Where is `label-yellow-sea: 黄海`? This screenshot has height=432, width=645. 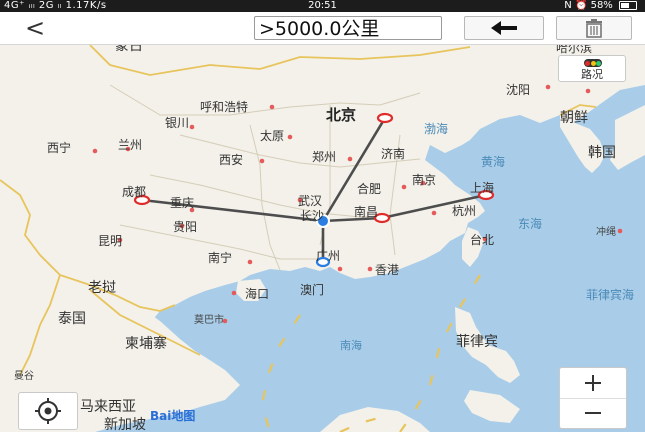
label-yellow-sea: 黄海 is located at coordinates (493, 162).